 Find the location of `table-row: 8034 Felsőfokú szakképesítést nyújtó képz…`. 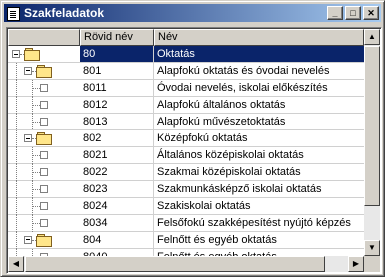

table-row: 8034 Felsőfokú szakképesítést nyújtó képz… is located at coordinates (186, 223).